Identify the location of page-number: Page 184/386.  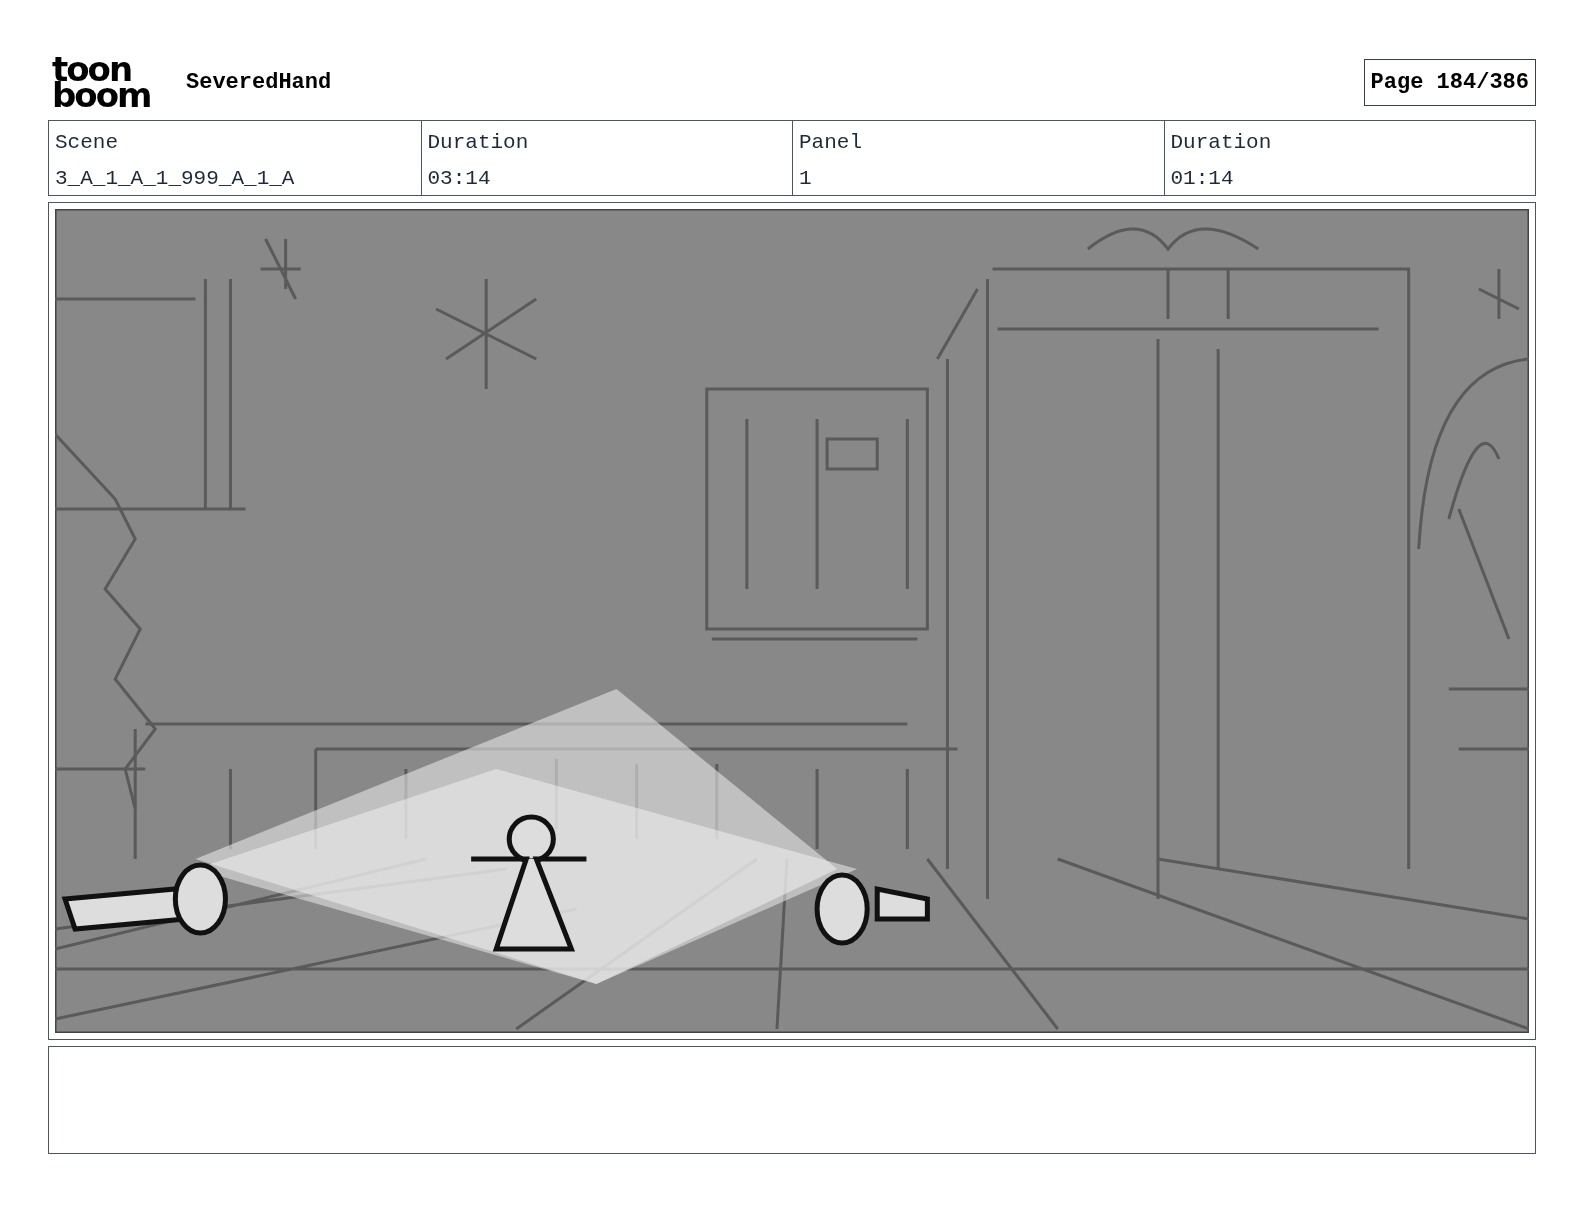
(1449, 82).